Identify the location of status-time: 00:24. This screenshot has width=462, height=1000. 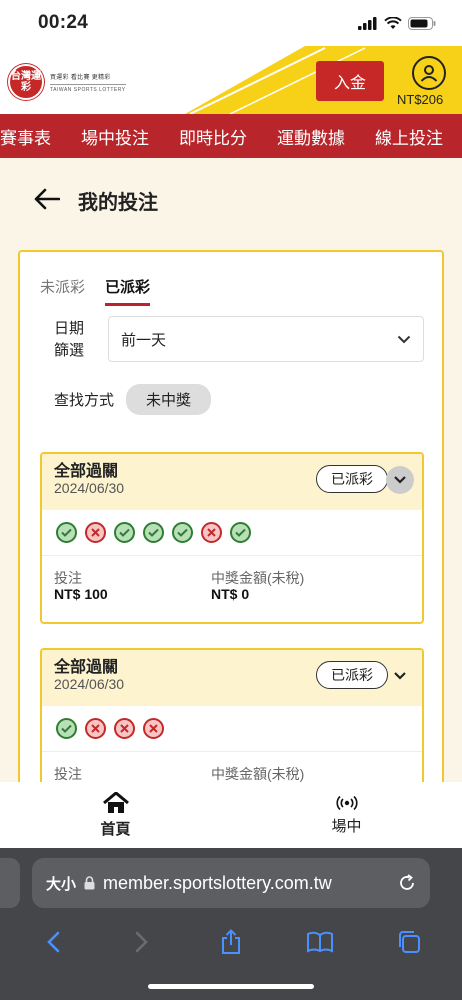
(63, 22).